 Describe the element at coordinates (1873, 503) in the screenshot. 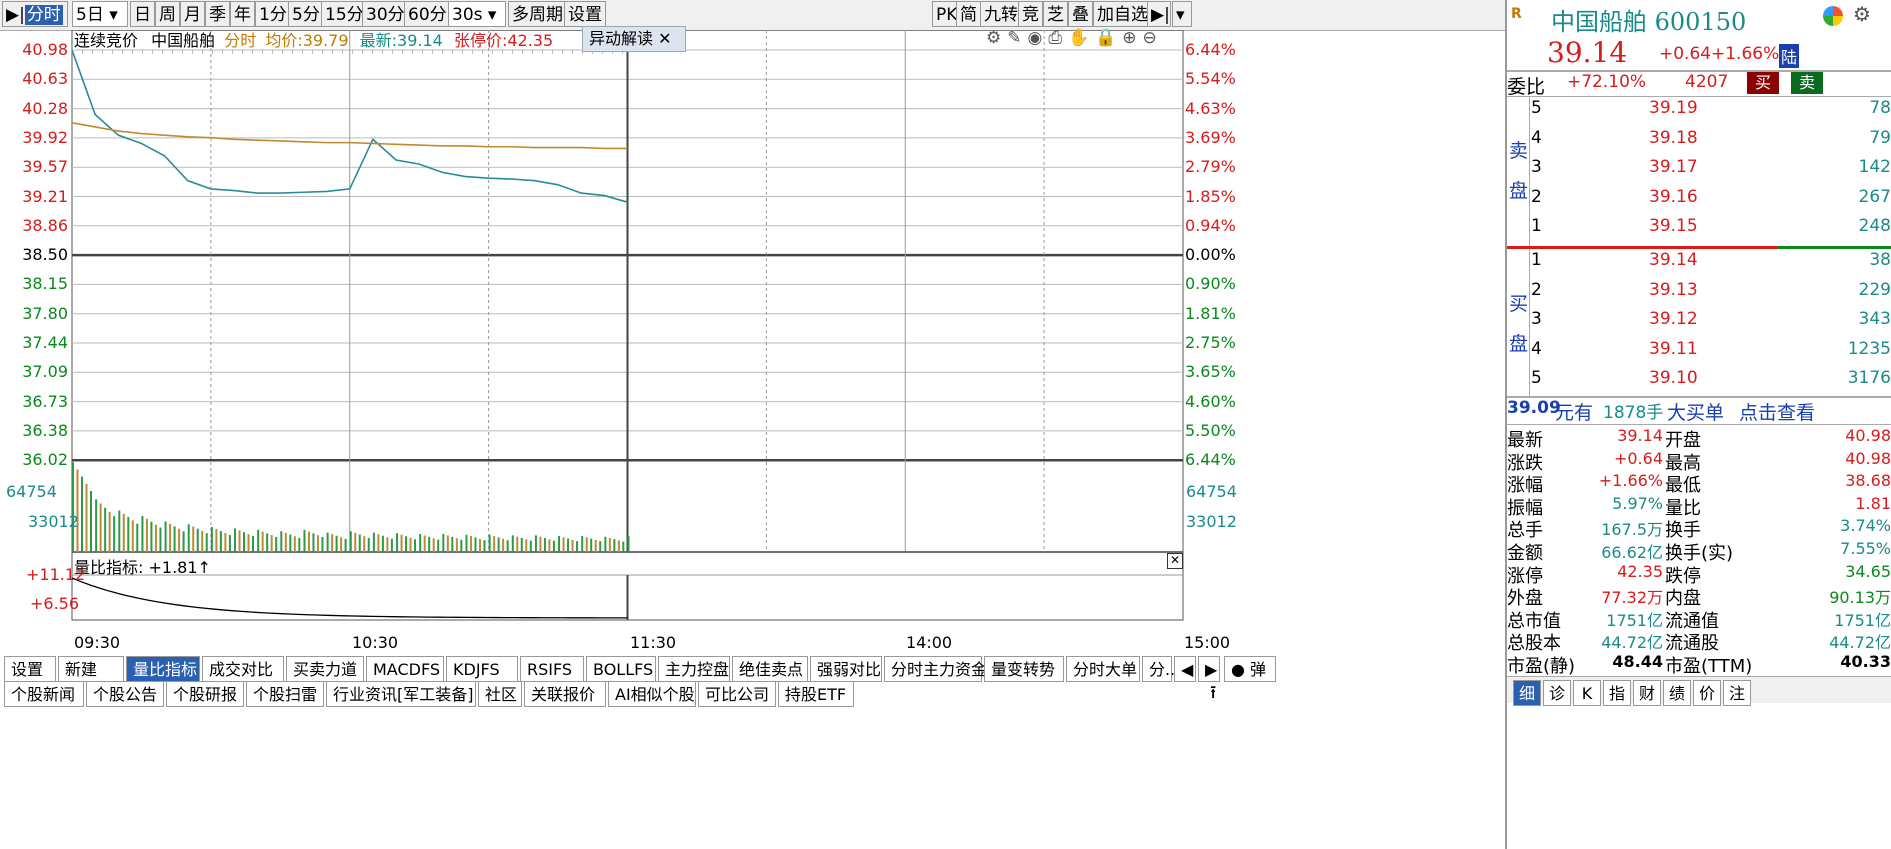

I see `stat-value: 1.81` at that location.